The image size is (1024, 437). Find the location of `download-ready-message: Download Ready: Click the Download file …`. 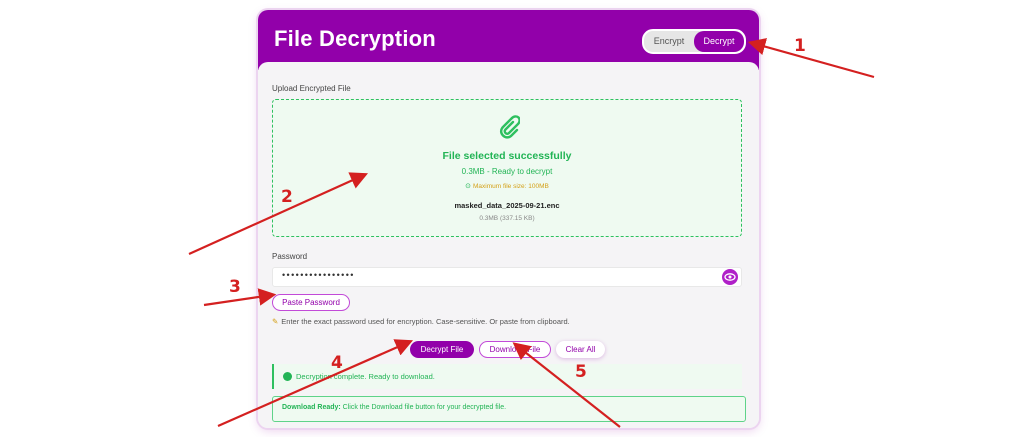

download-ready-message: Download Ready: Click the Download file … is located at coordinates (509, 409).